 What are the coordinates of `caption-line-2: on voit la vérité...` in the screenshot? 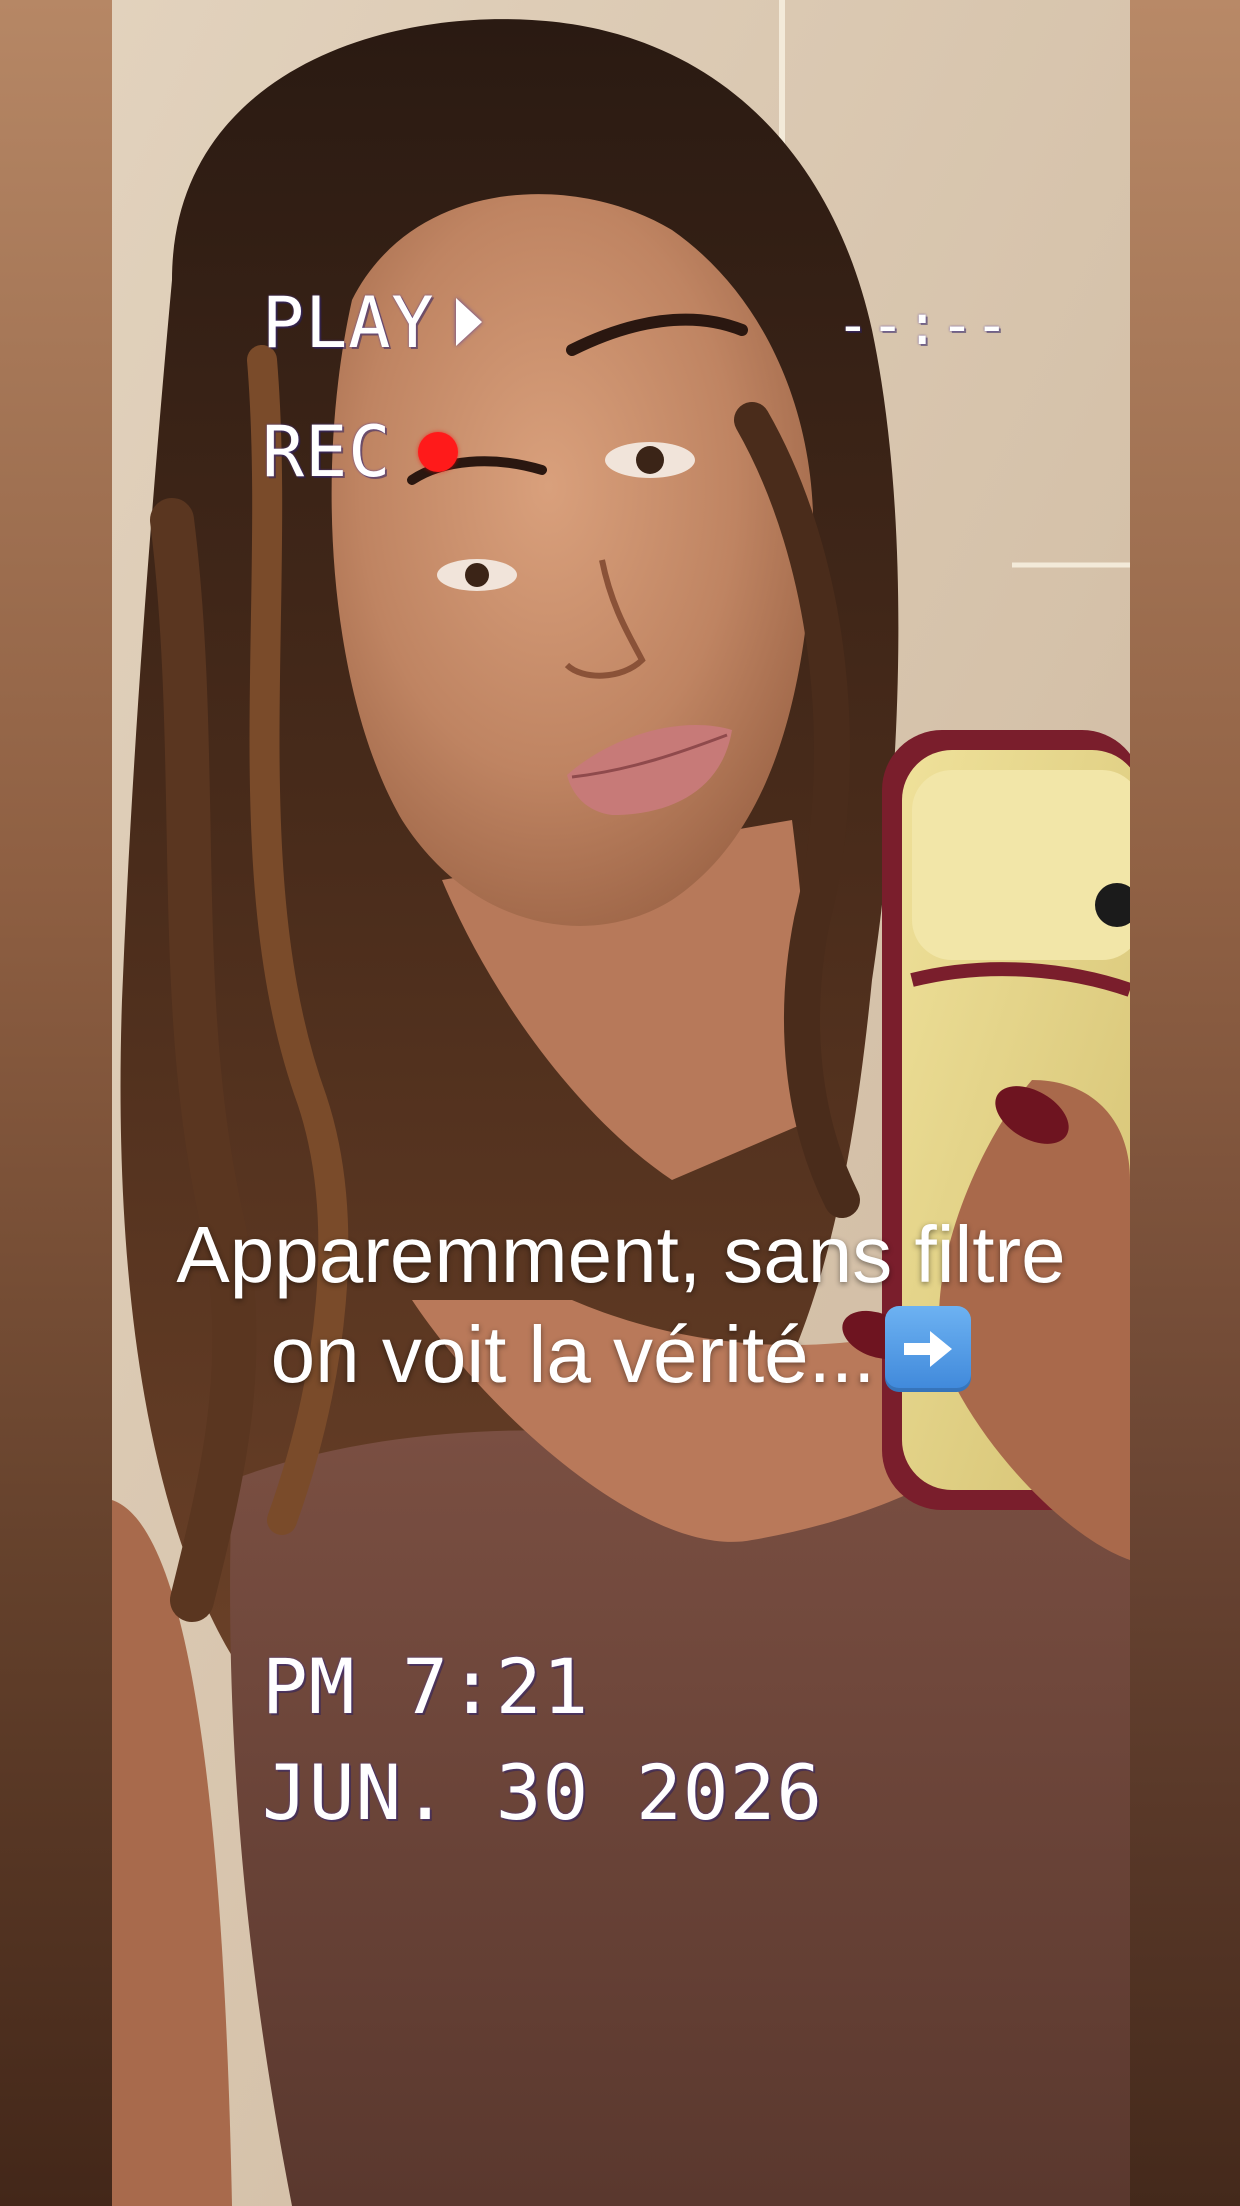 It's located at (573, 1354).